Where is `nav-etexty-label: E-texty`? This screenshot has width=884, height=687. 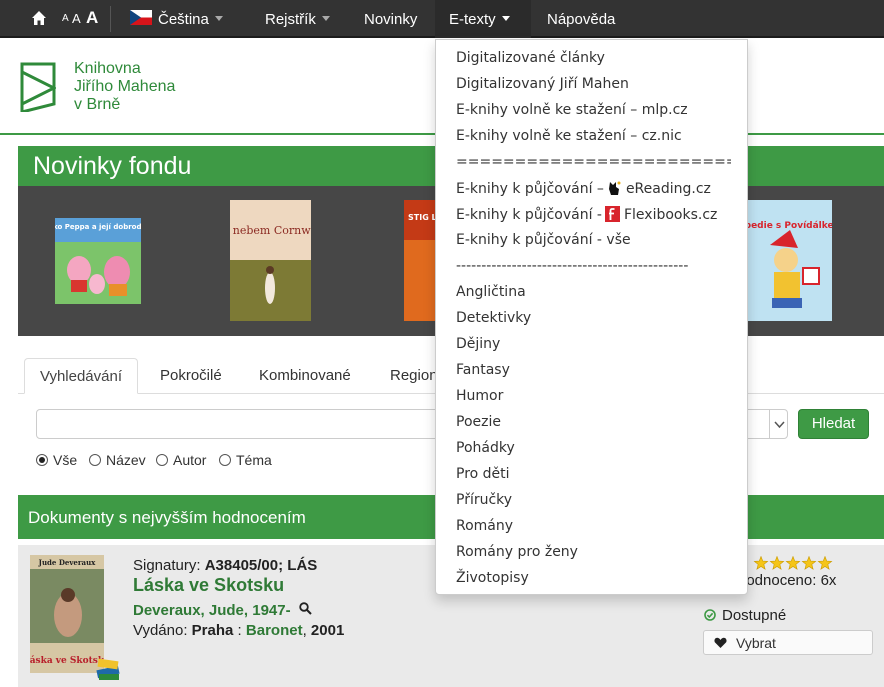 nav-etexty-label: E-texty is located at coordinates (472, 19).